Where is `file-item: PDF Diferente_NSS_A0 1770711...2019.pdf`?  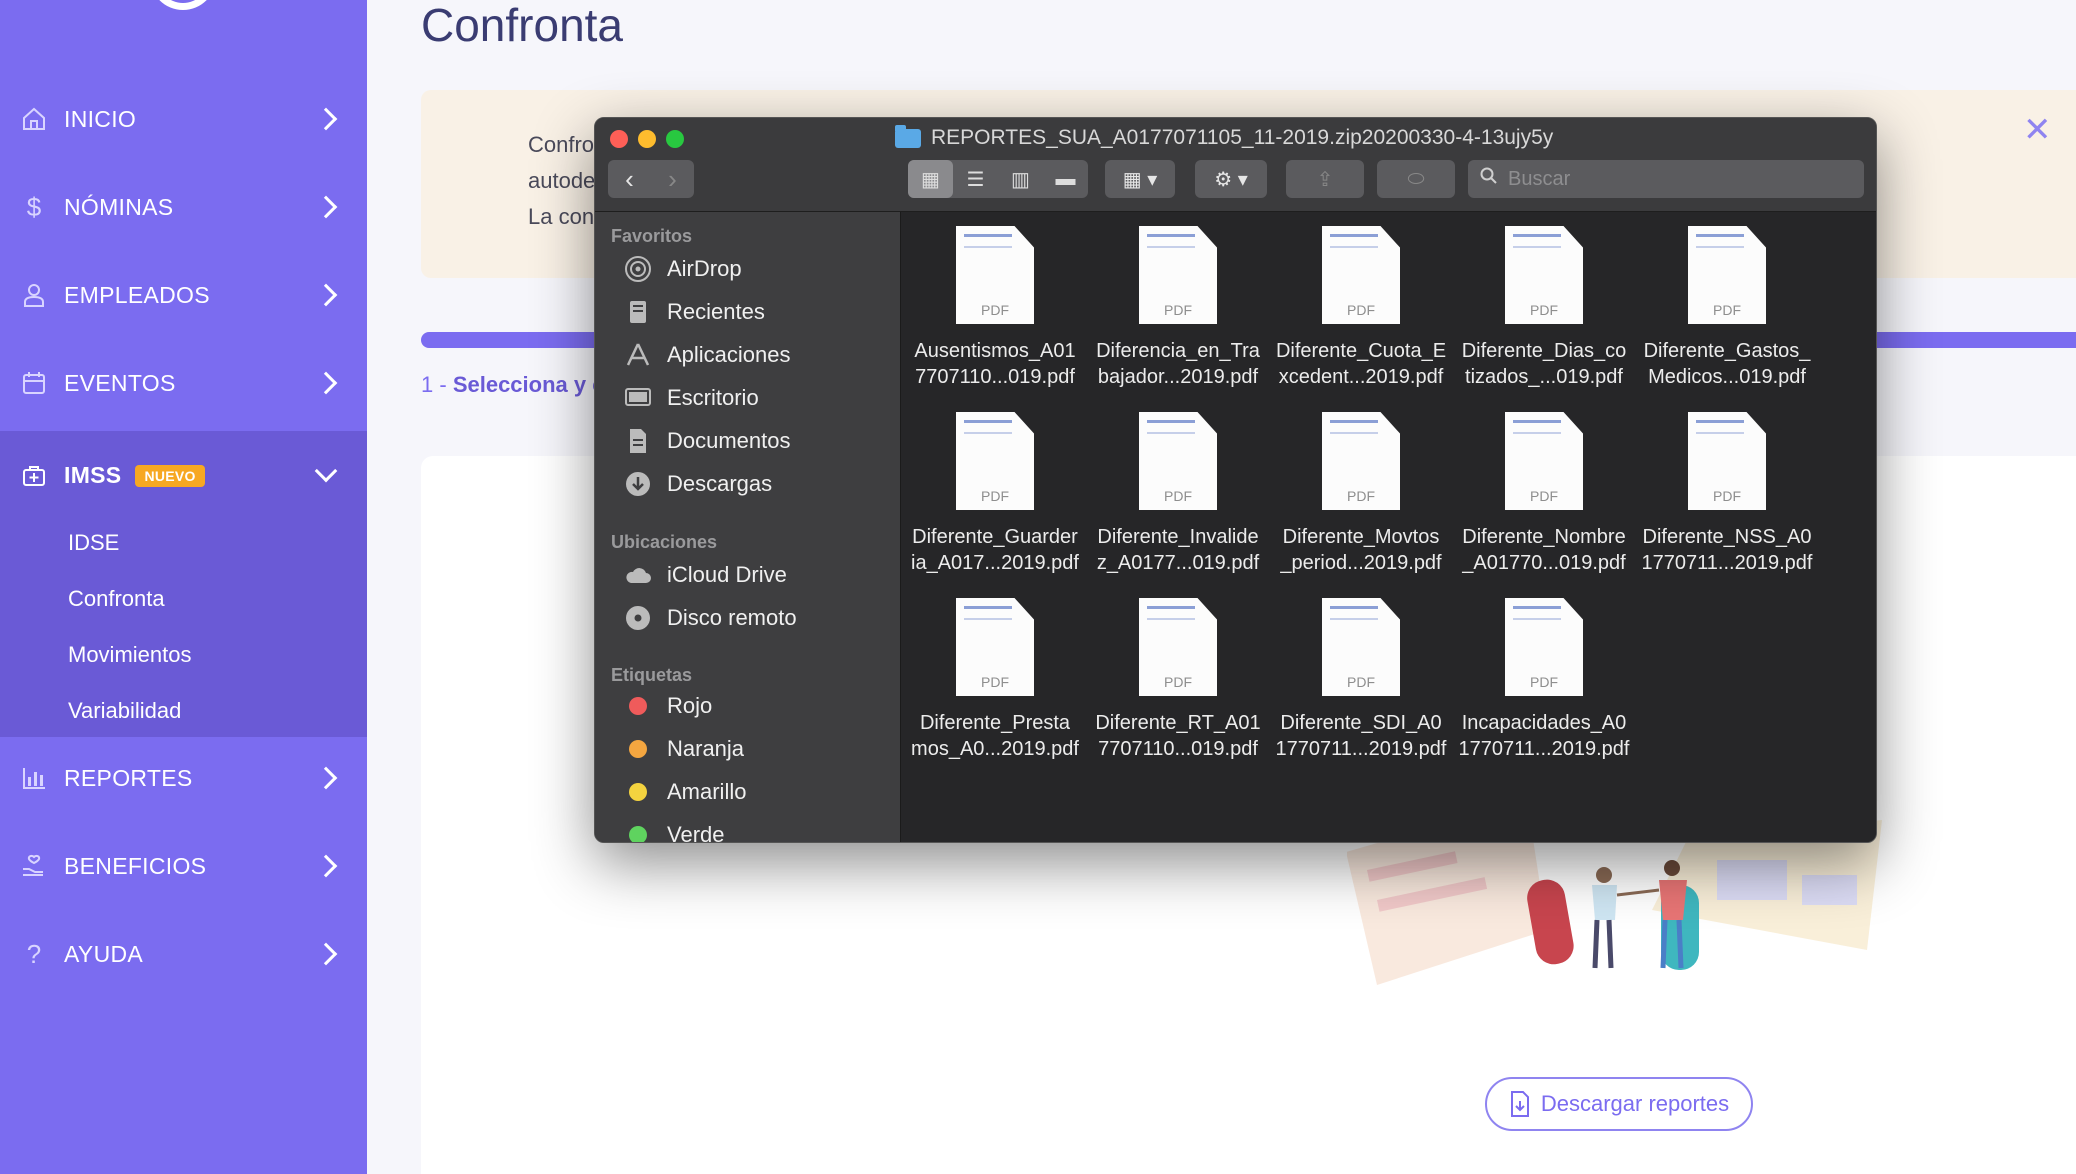
file-item: PDF Diferente_NSS_A0 1770711...2019.pdf is located at coordinates (1727, 494).